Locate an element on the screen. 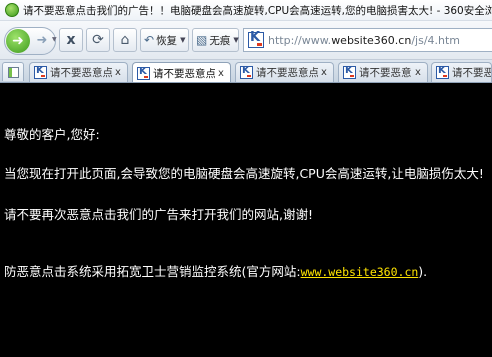 The width and height of the screenshot is (492, 357). undo-icon: ↶ is located at coordinates (149, 40).